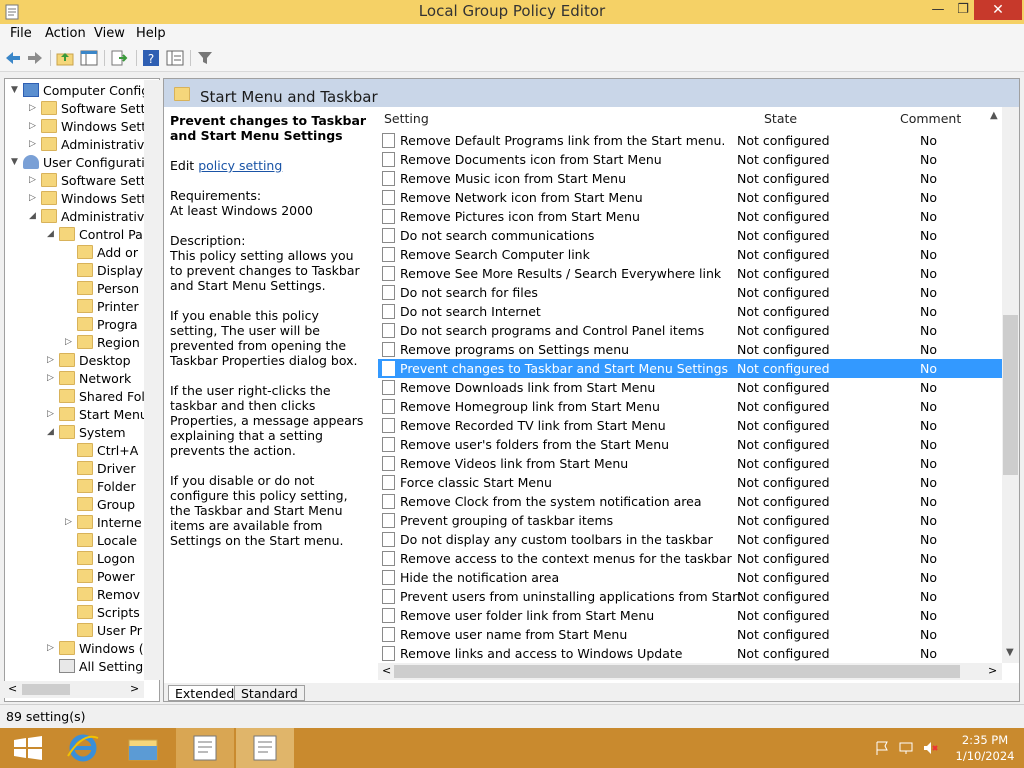 This screenshot has height=768, width=1024. What do you see at coordinates (21, 33) in the screenshot?
I see `menu-file: File` at bounding box center [21, 33].